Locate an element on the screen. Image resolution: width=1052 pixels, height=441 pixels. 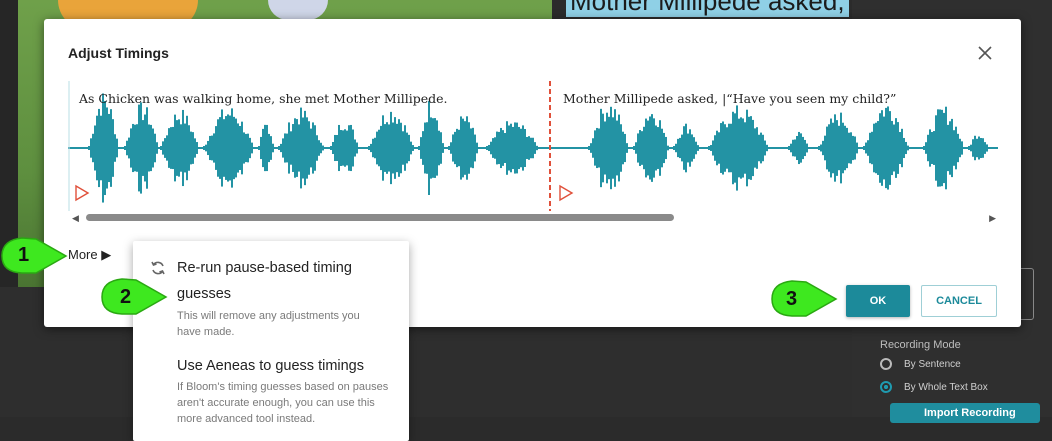
by-sentence-option: By Sentence is located at coordinates (920, 364).